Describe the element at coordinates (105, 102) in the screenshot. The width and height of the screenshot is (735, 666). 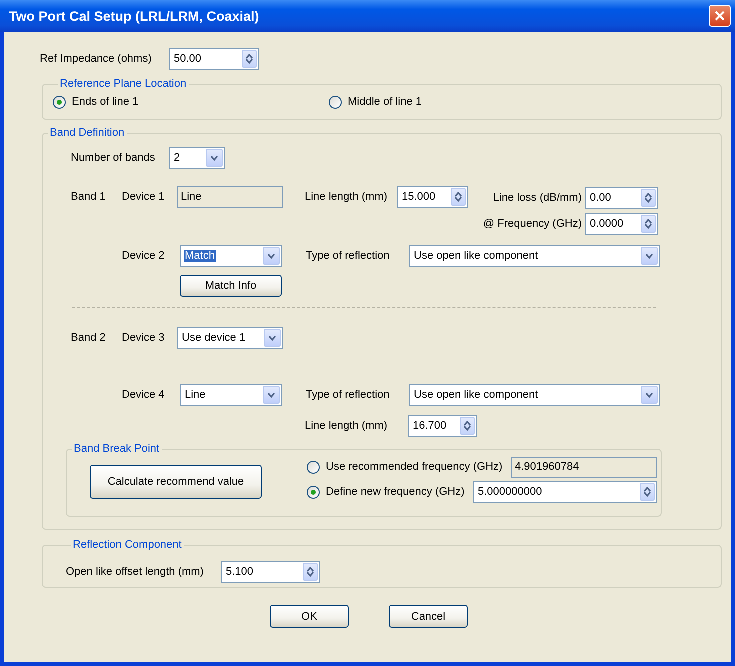
I see `radio-label: Ends of line 1` at that location.